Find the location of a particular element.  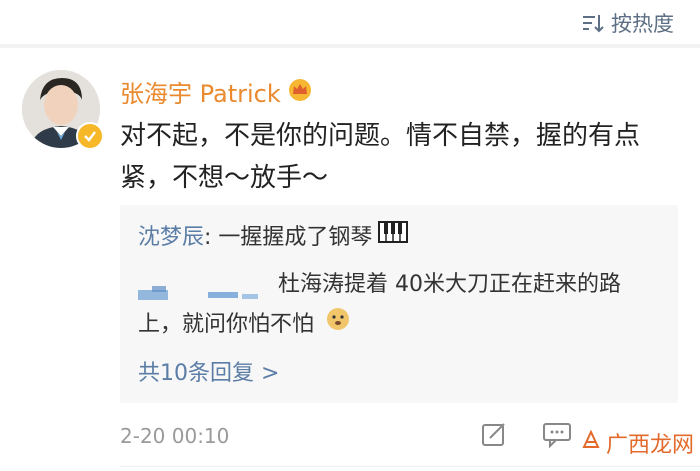

piano-icon is located at coordinates (393, 235).